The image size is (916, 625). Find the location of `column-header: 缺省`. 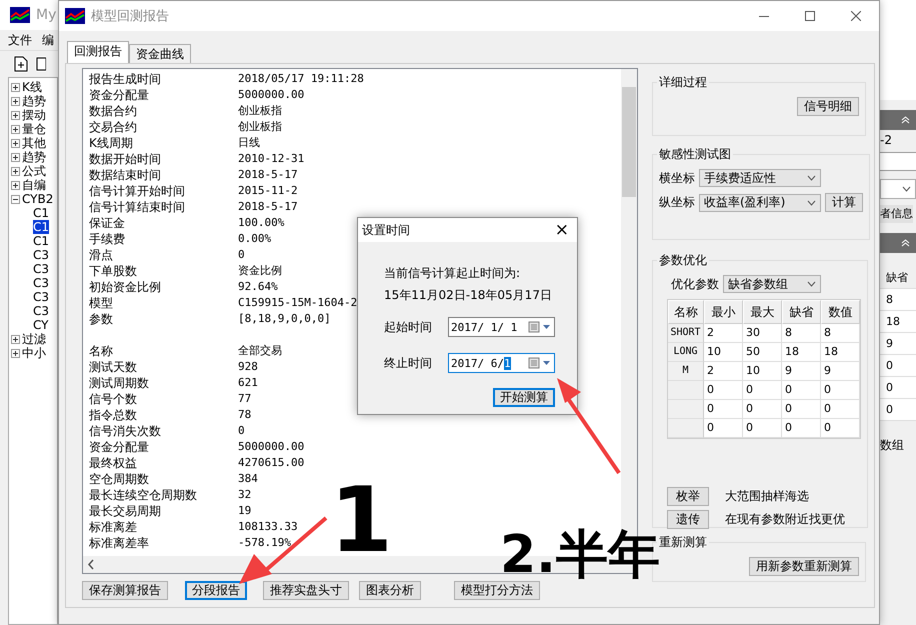

column-header: 缺省 is located at coordinates (801, 312).